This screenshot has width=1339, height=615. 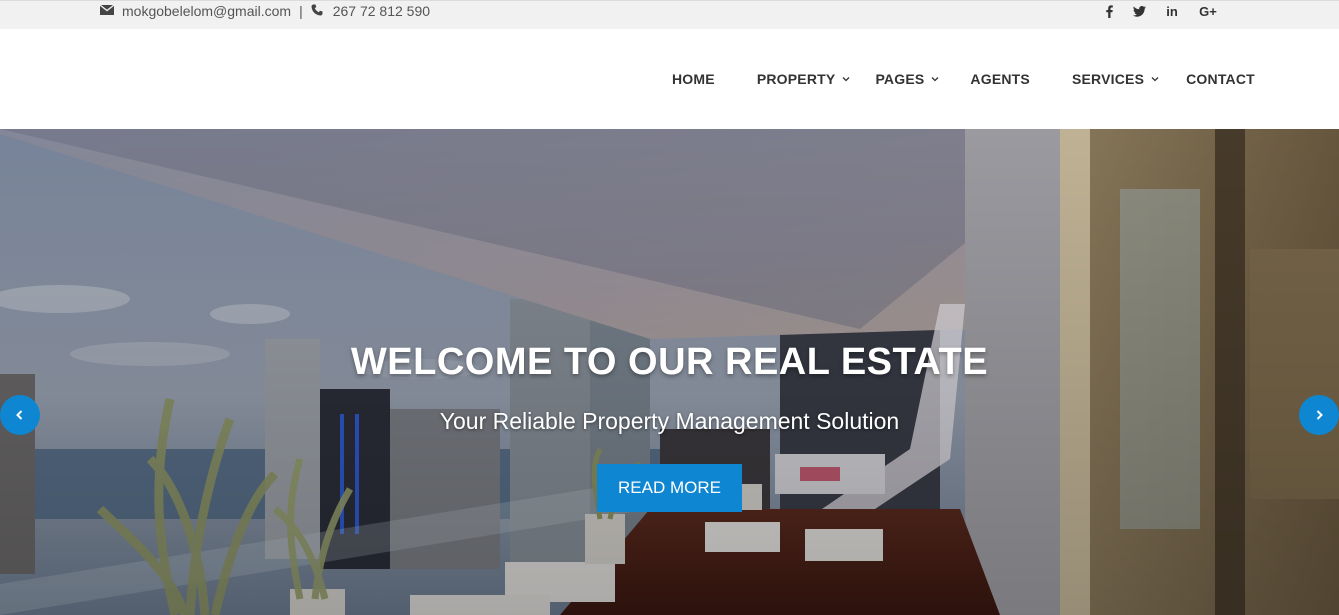 I want to click on social-links: in G+, so click(x=1161, y=11).